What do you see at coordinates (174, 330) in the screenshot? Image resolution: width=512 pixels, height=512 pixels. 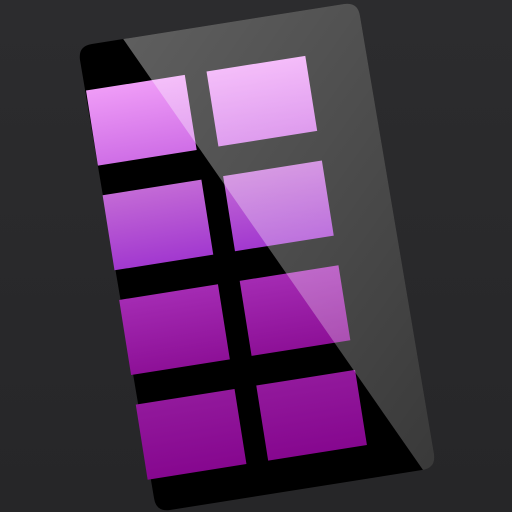 I see `tile-r3-c1` at bounding box center [174, 330].